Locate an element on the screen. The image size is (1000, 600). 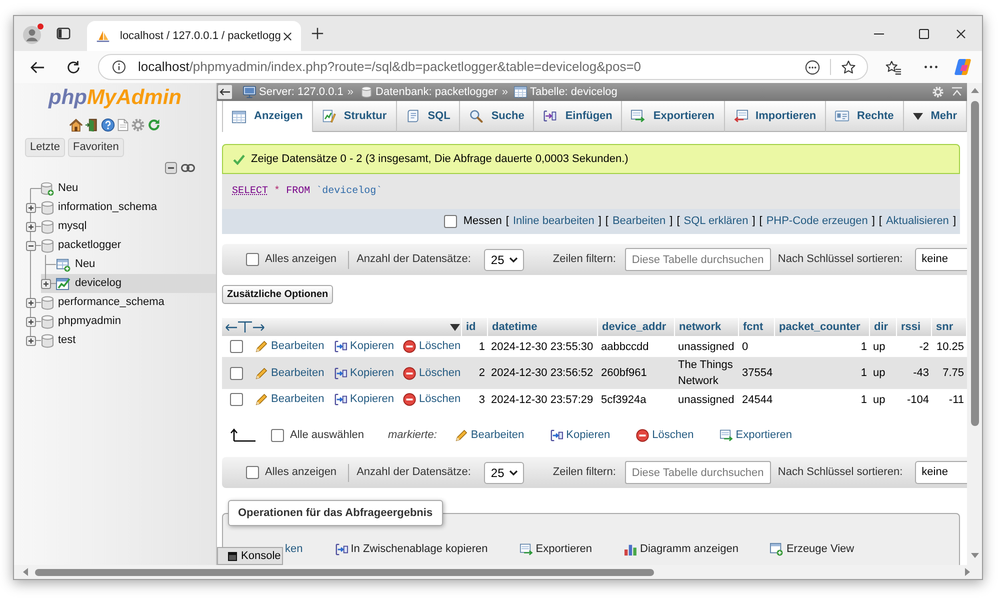
address-bar: localhost/phpmyadmin/index.php?route=/sql&db=packetlogger&table=devicelog&pos=0 is located at coordinates (483, 67).